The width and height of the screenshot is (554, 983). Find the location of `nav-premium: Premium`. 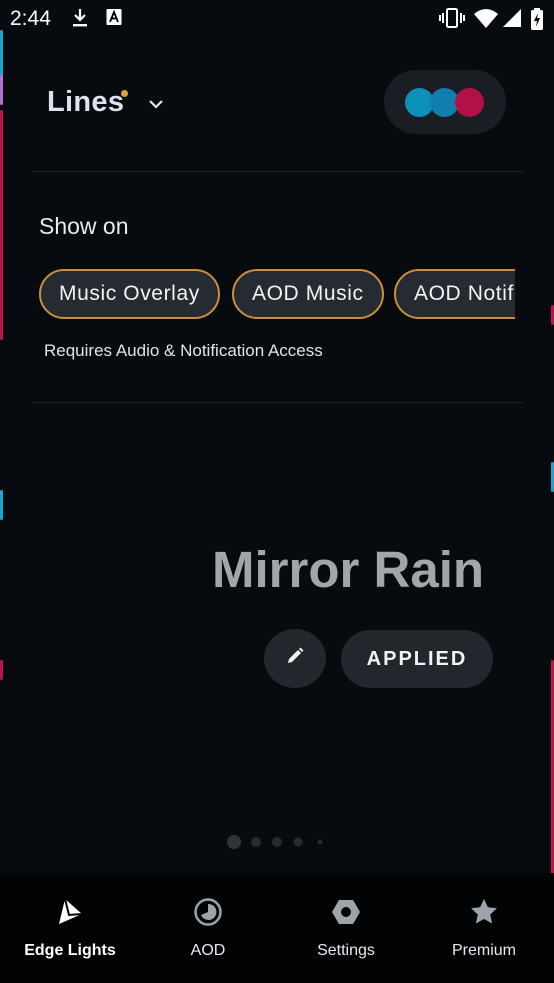

nav-premium: Premium is located at coordinates (484, 928).